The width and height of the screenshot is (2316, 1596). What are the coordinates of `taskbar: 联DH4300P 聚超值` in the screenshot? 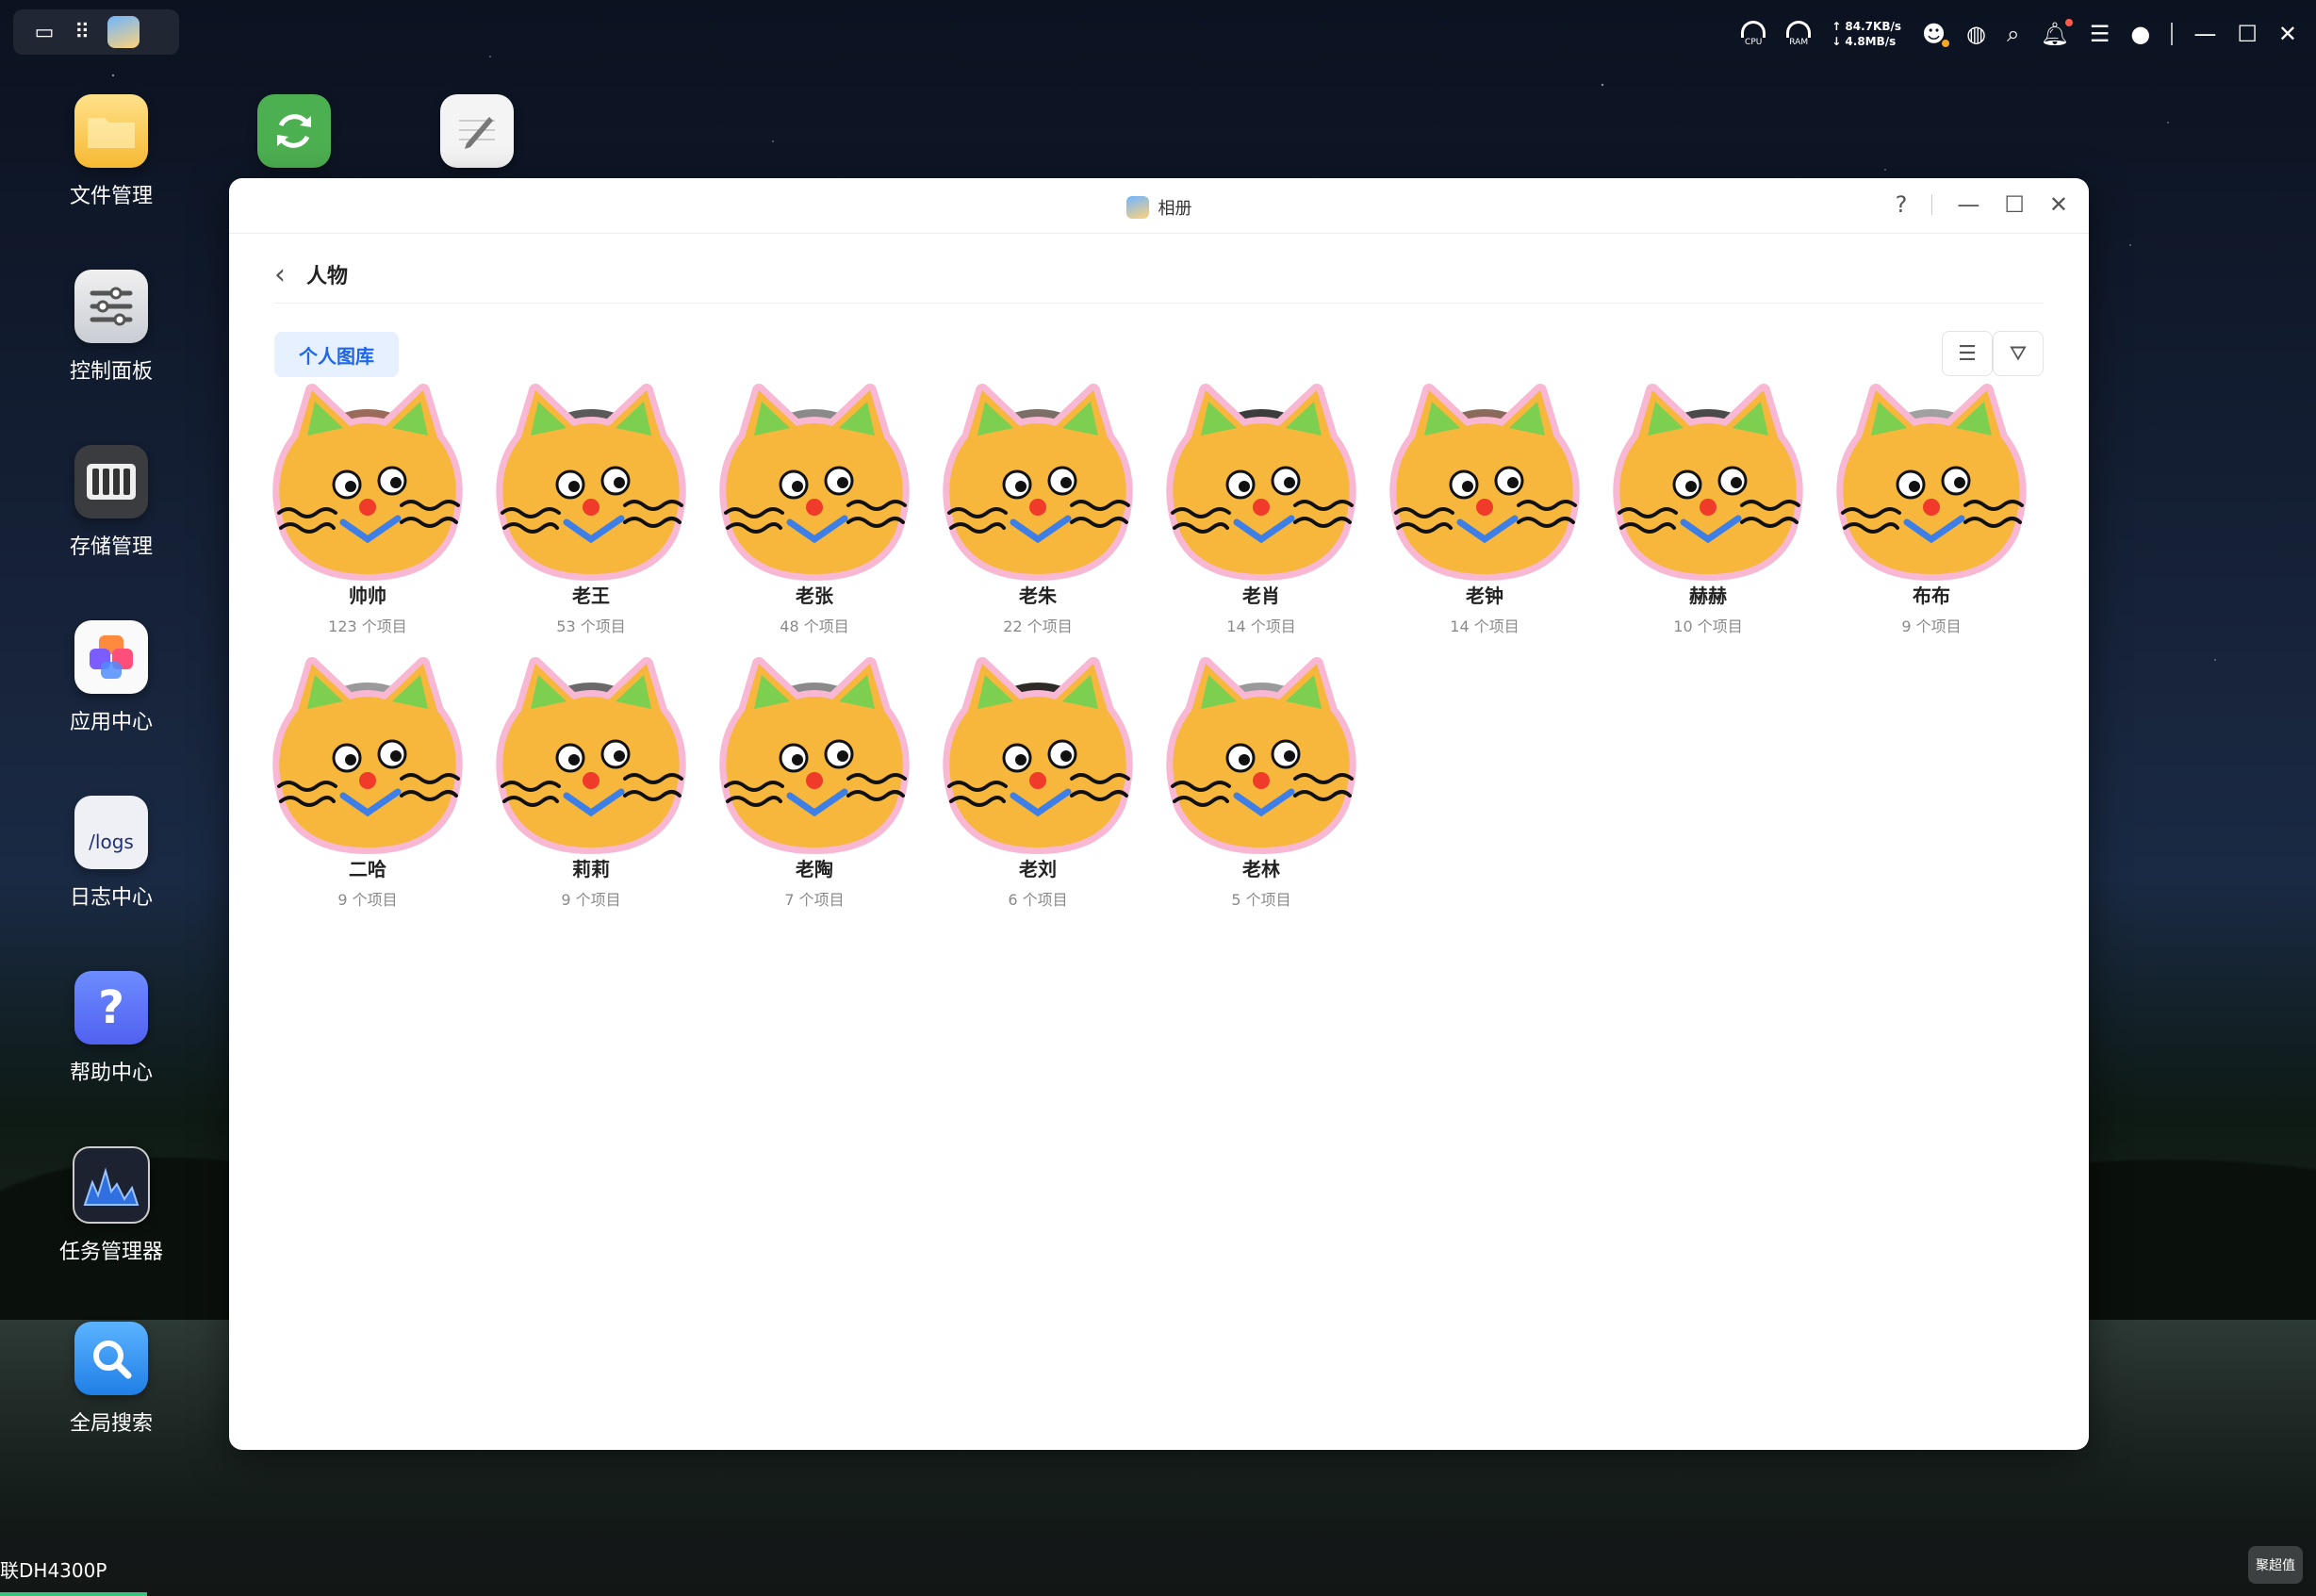 It's located at (1158, 1566).